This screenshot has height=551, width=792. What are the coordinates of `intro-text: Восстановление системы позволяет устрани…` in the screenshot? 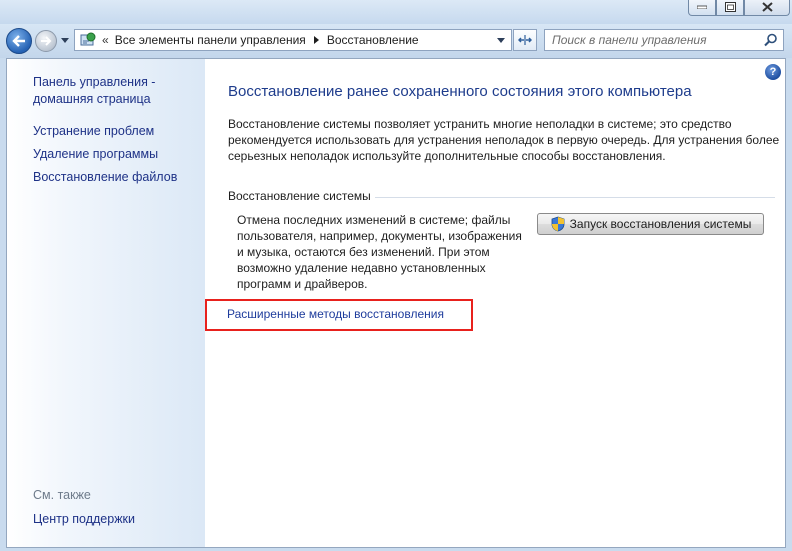 It's located at (504, 140).